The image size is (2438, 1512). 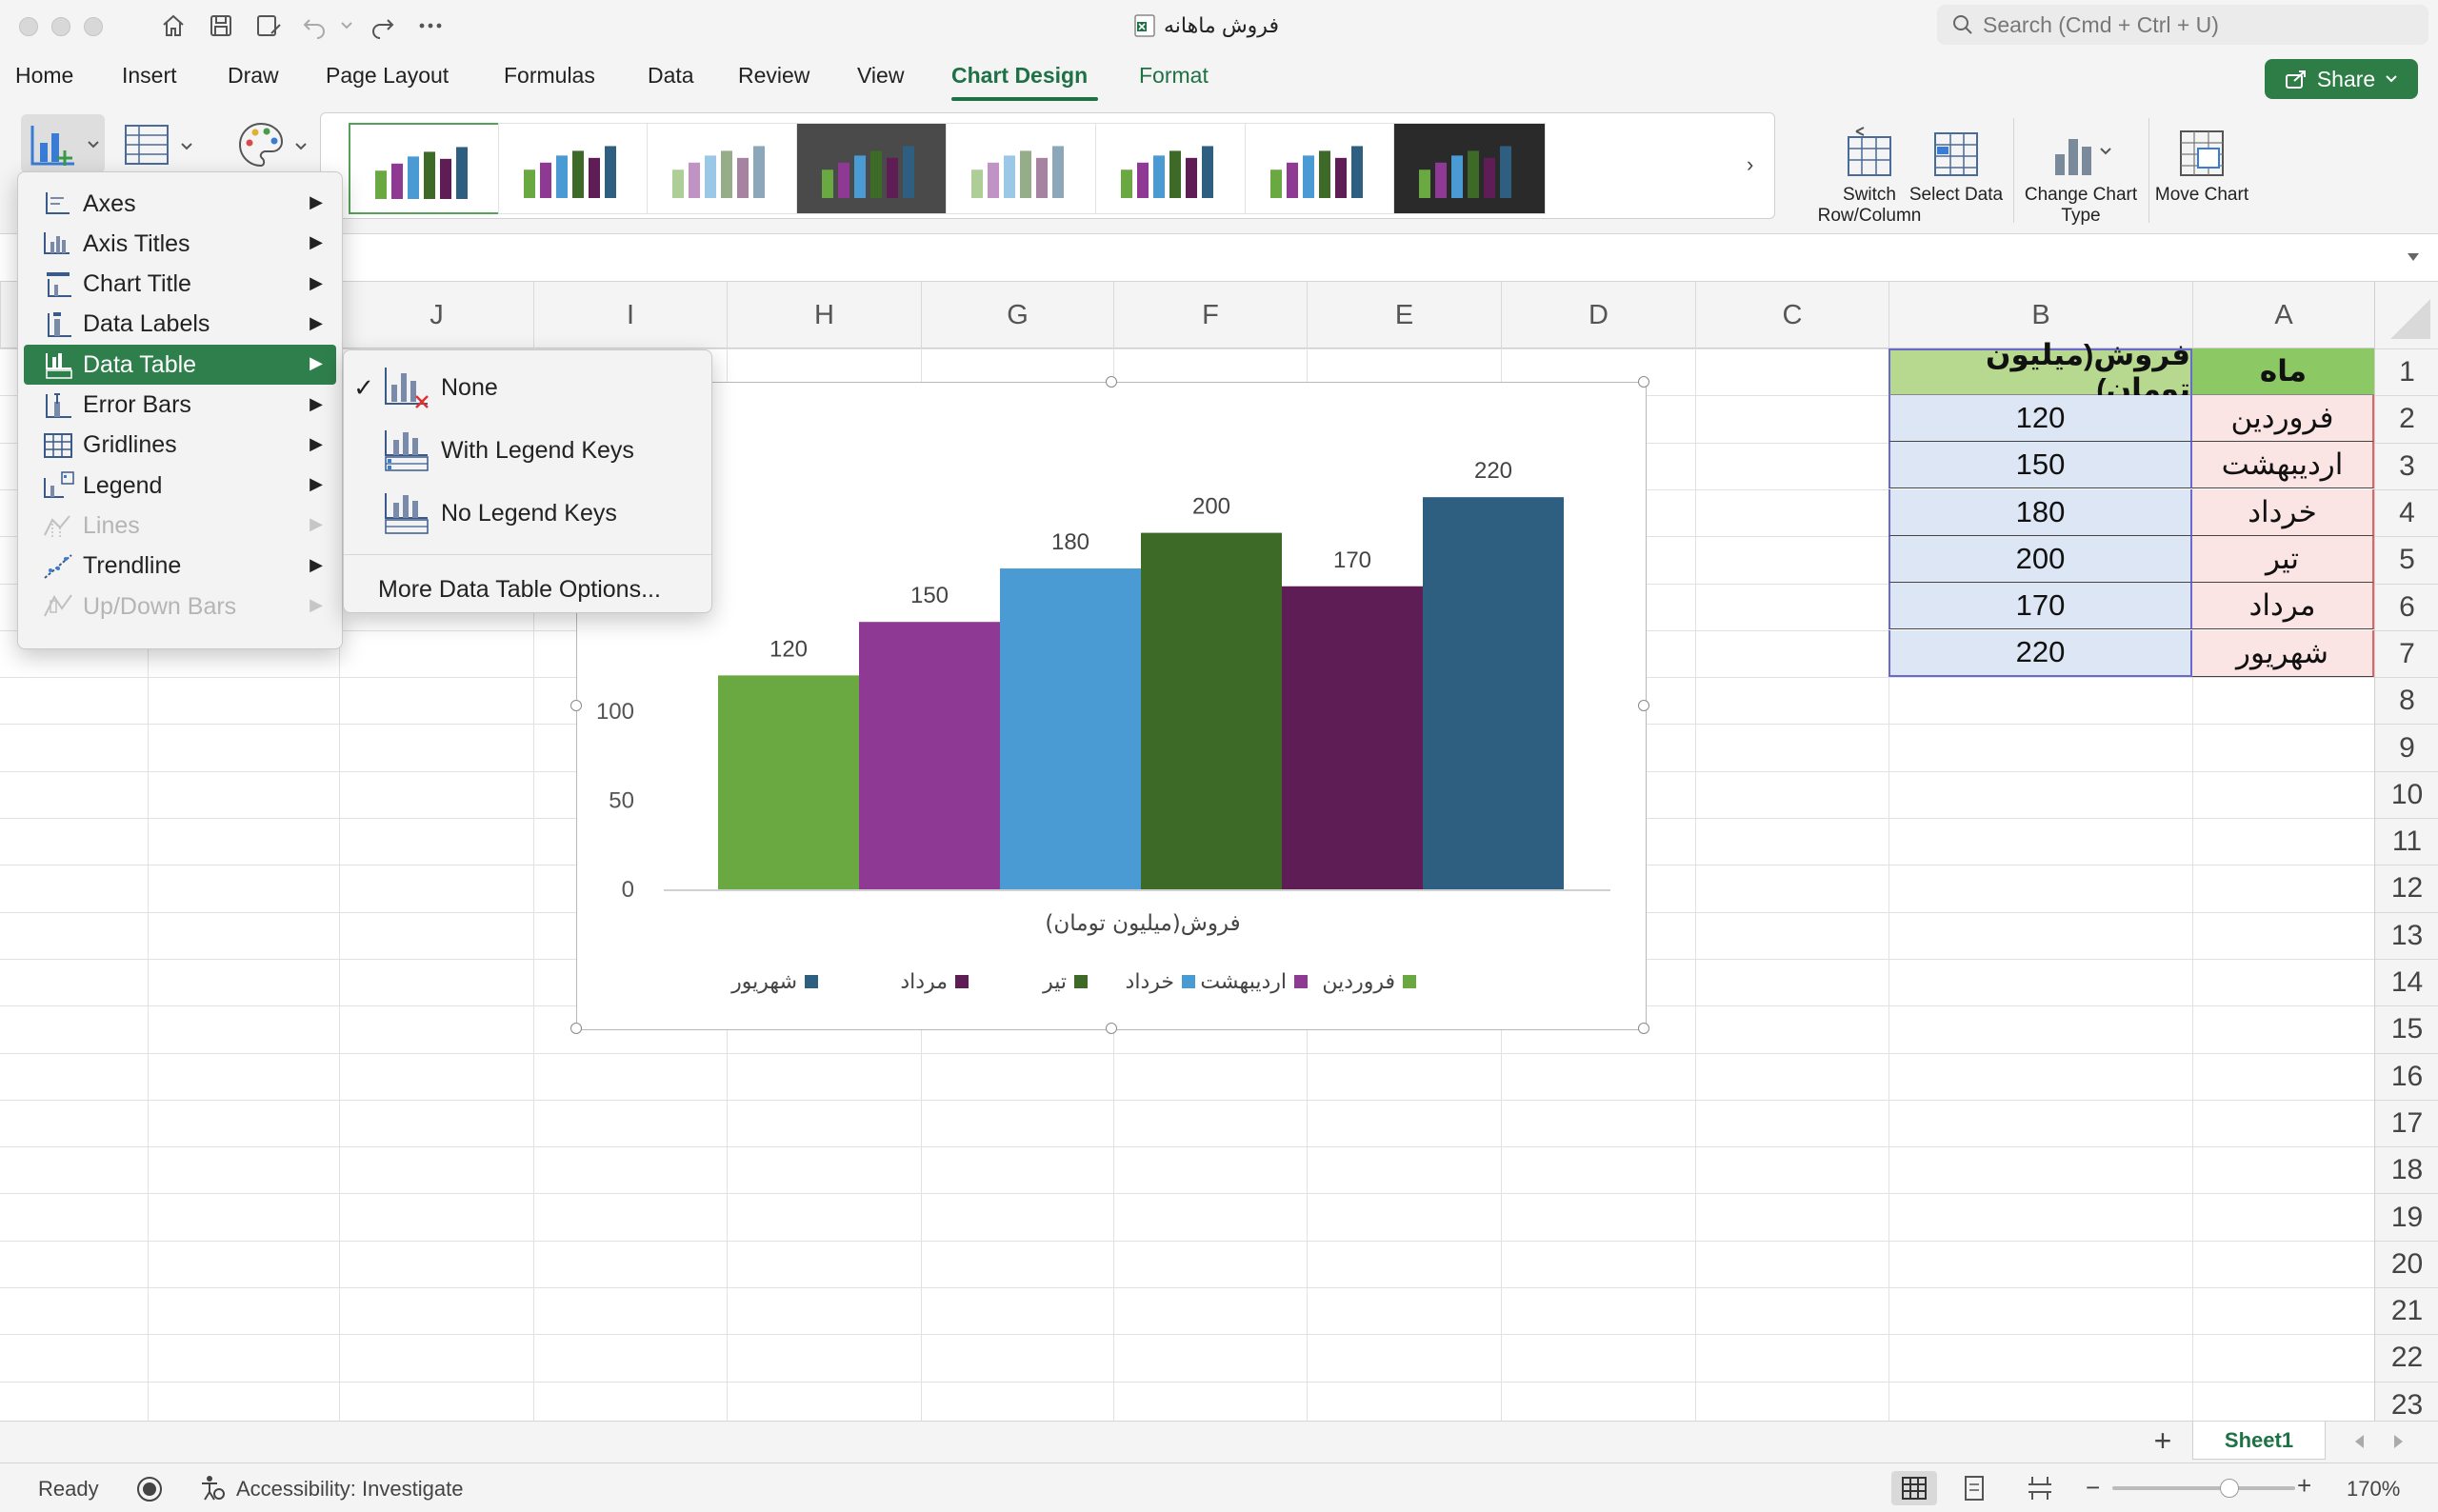 What do you see at coordinates (2040, 512) in the screenshot?
I see `sales-cell: 180` at bounding box center [2040, 512].